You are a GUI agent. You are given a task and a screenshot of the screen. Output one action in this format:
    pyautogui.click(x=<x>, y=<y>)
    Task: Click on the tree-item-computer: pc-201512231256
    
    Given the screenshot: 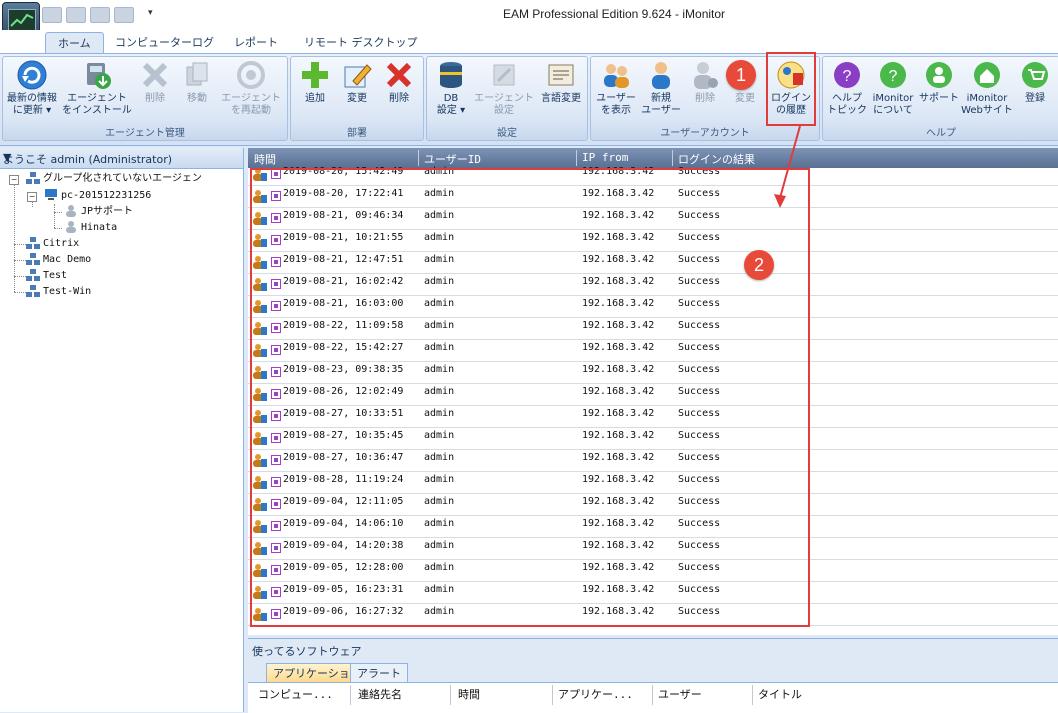 What is the action you would take?
    pyautogui.click(x=97, y=196)
    